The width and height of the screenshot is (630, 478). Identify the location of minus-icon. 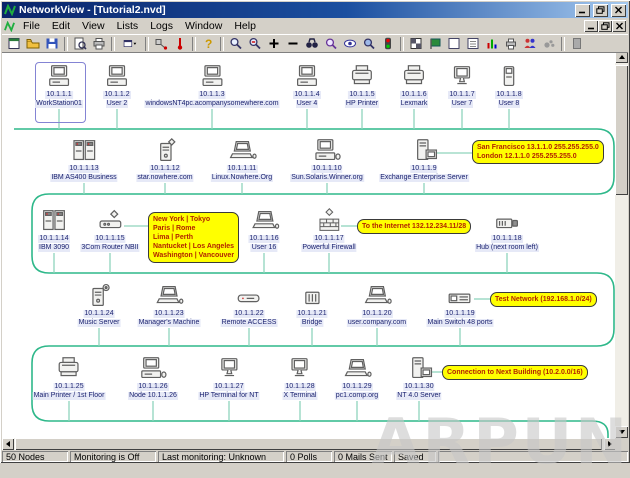
(293, 43).